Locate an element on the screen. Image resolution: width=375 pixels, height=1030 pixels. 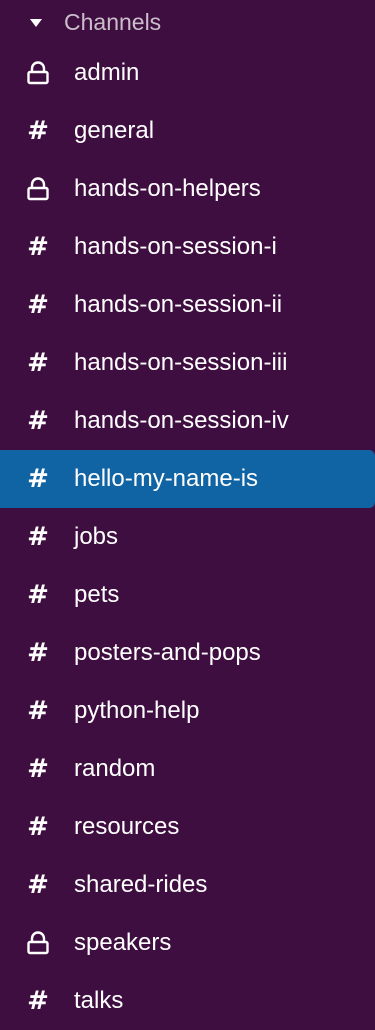
channel-item-posters-and-pops: # posters-and-pops is located at coordinates (187, 653).